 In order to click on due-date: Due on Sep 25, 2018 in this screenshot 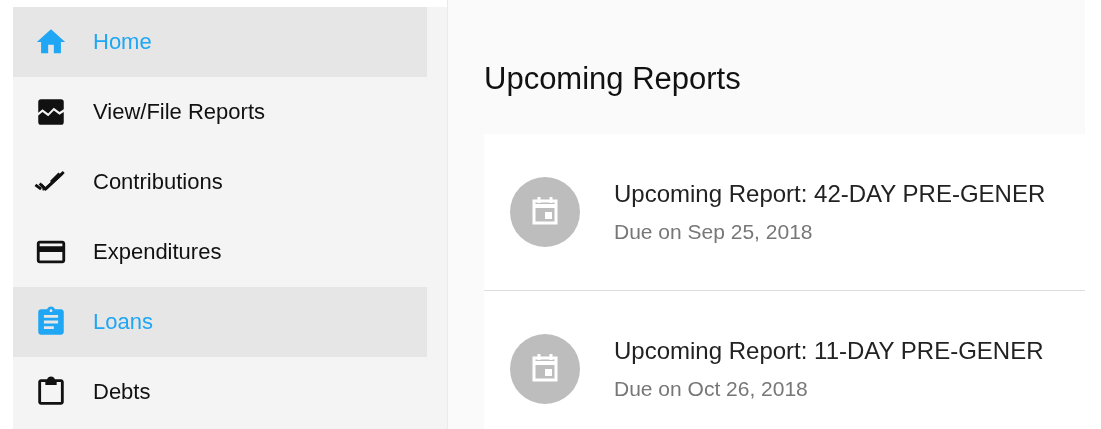, I will do `click(714, 232)`.